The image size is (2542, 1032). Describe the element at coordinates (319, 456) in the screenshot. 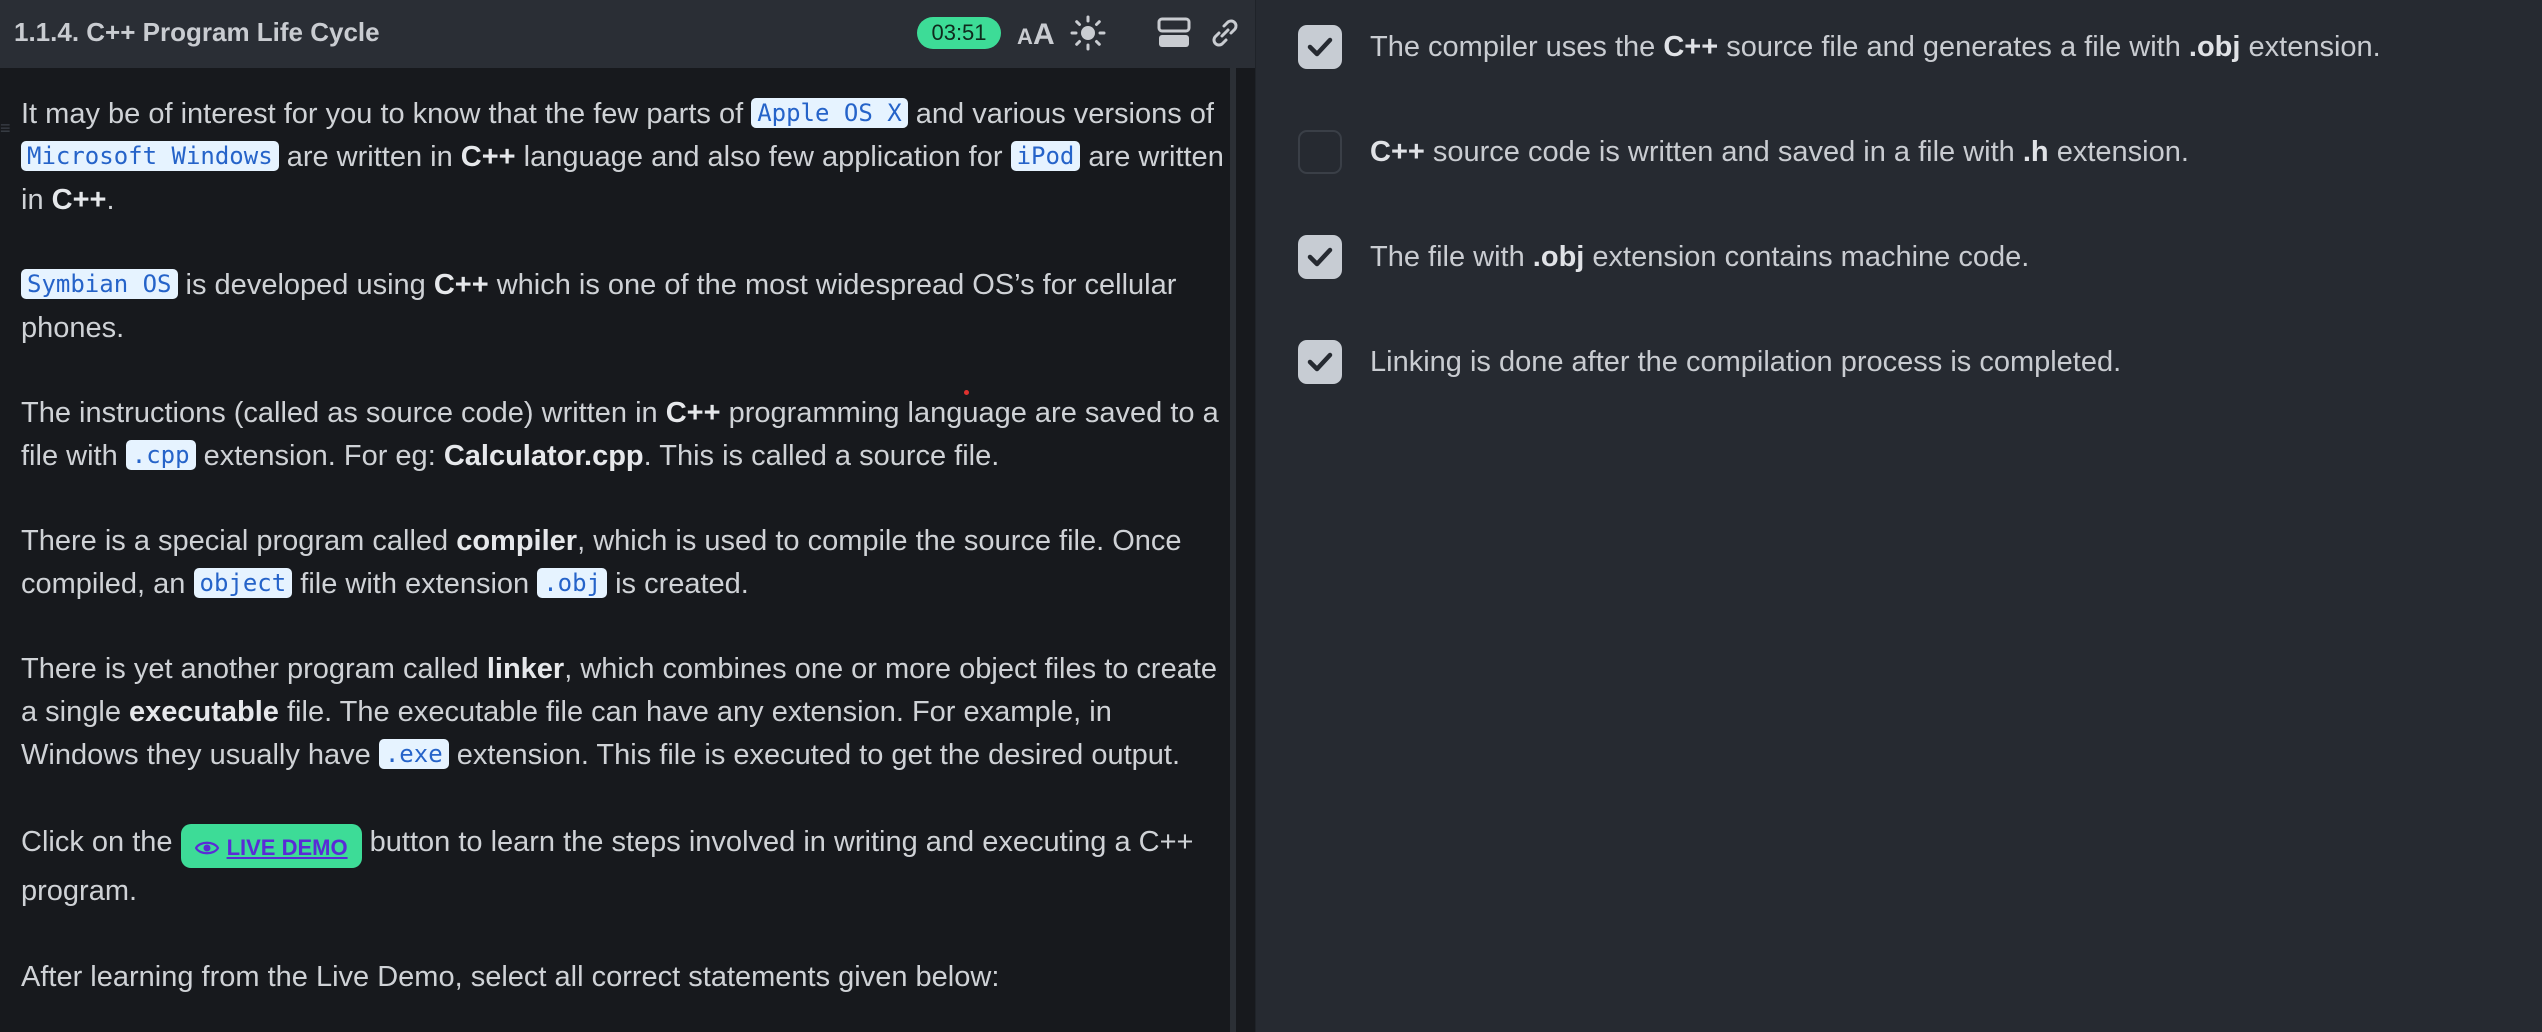

I see `text: extension. For eg:` at that location.